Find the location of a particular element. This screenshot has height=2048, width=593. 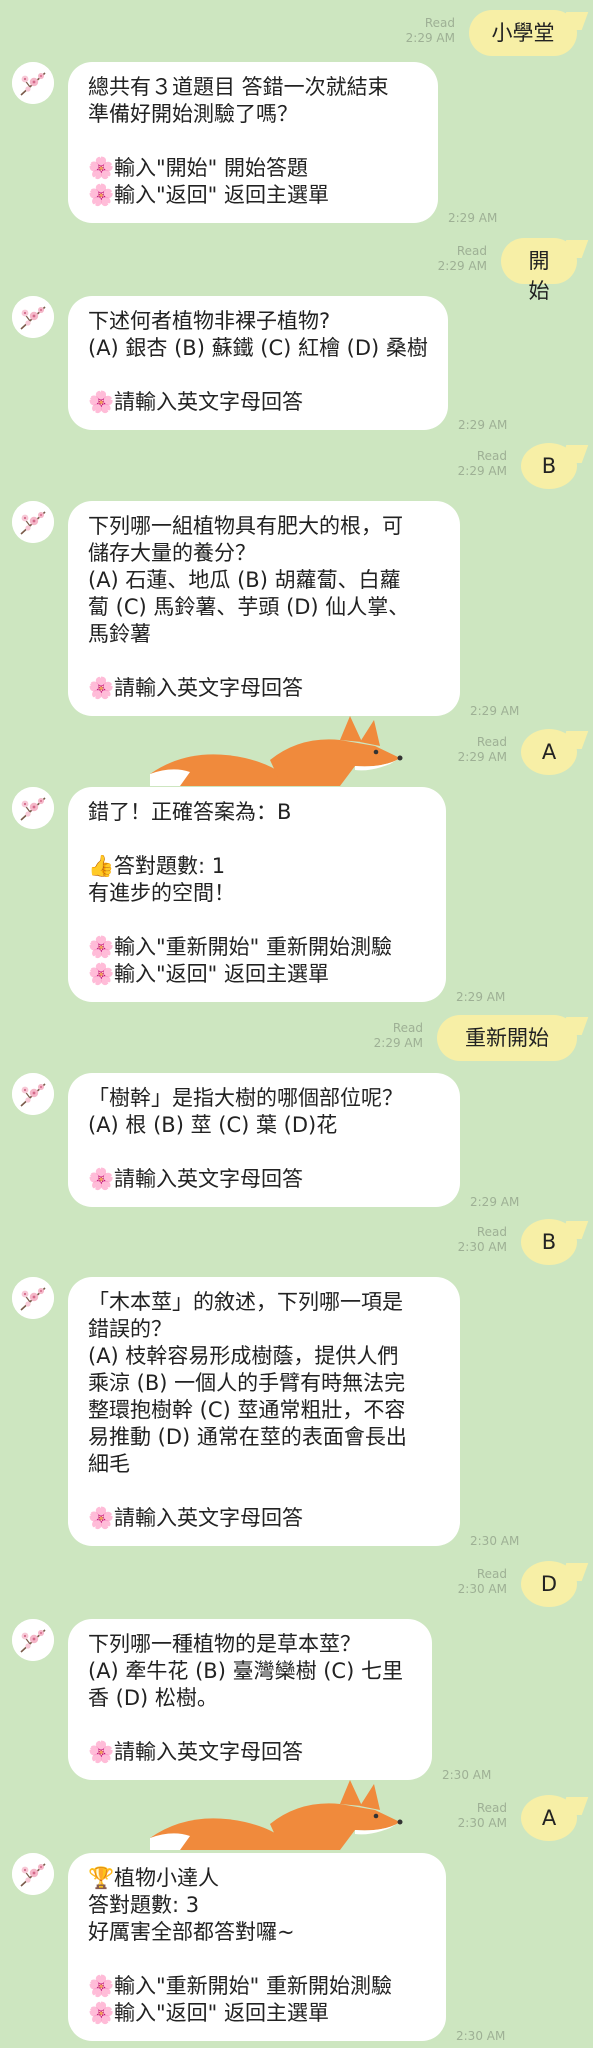

message-line: 🏆植物小達人 is located at coordinates (257, 1878).